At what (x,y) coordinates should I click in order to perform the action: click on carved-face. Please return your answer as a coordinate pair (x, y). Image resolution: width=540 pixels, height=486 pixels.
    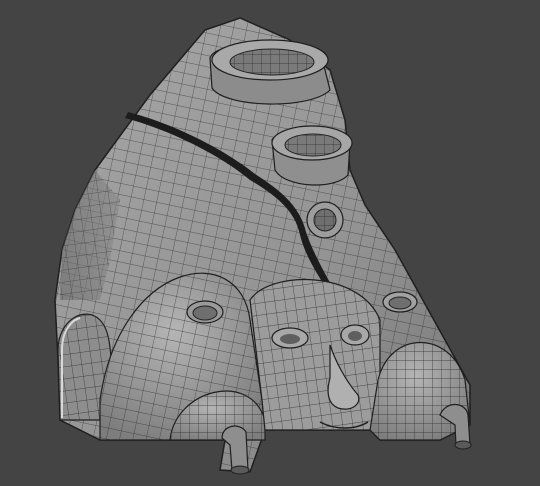
    Looking at the image, I should click on (315, 354).